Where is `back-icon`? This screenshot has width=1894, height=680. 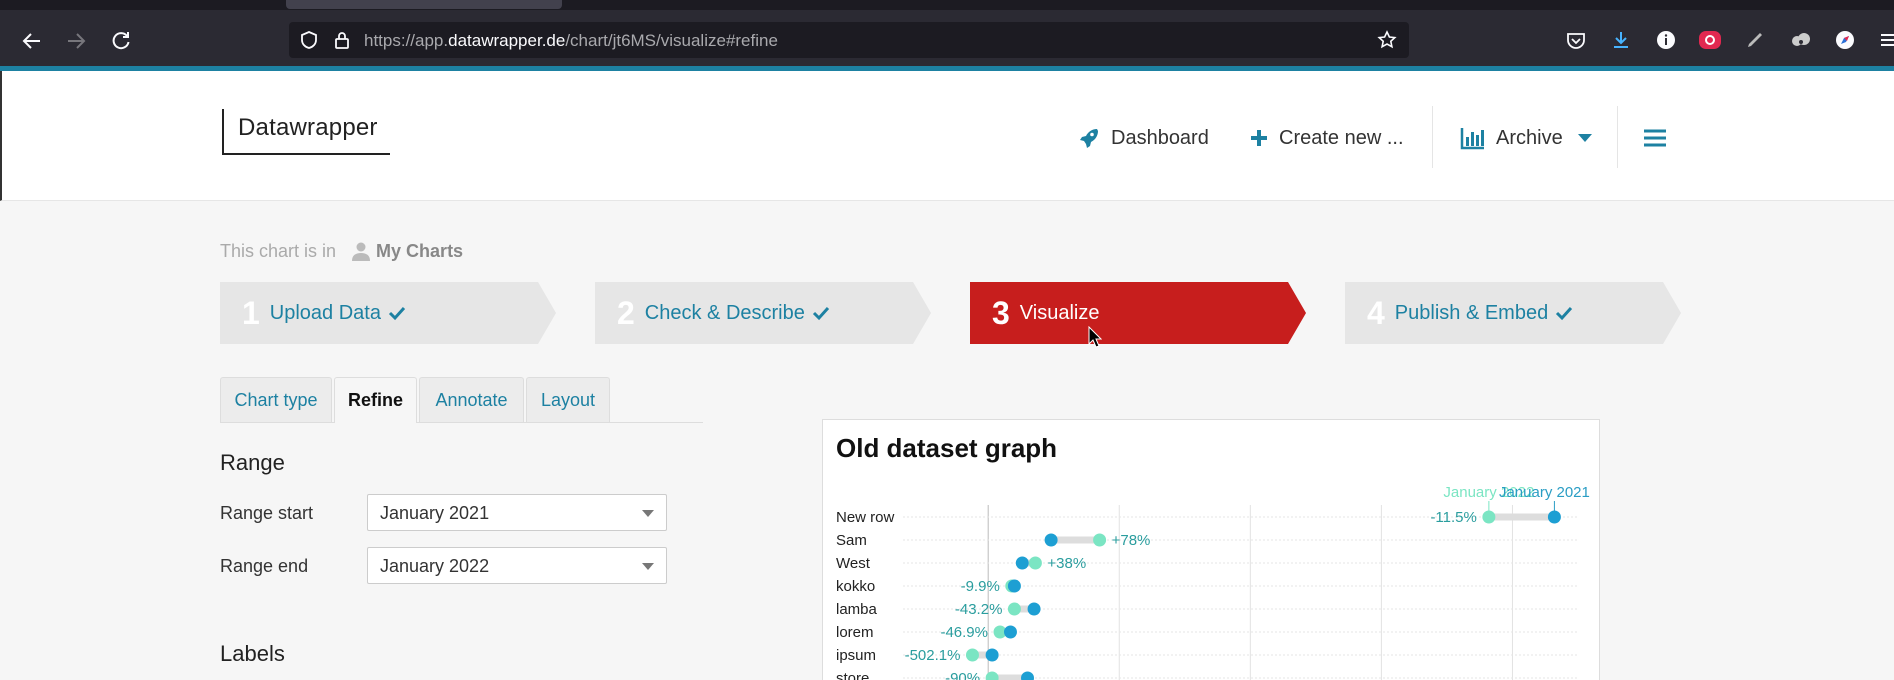
back-icon is located at coordinates (32, 41).